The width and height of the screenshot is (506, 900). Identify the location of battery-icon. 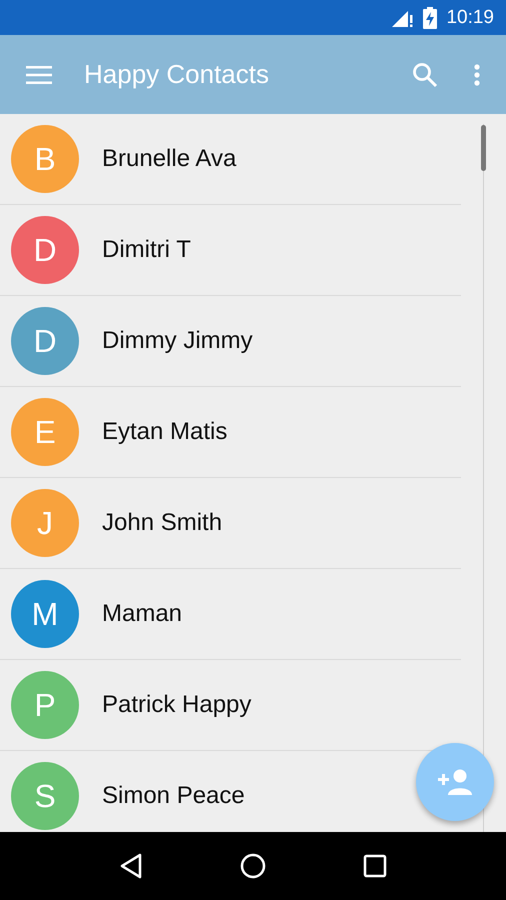
(430, 17).